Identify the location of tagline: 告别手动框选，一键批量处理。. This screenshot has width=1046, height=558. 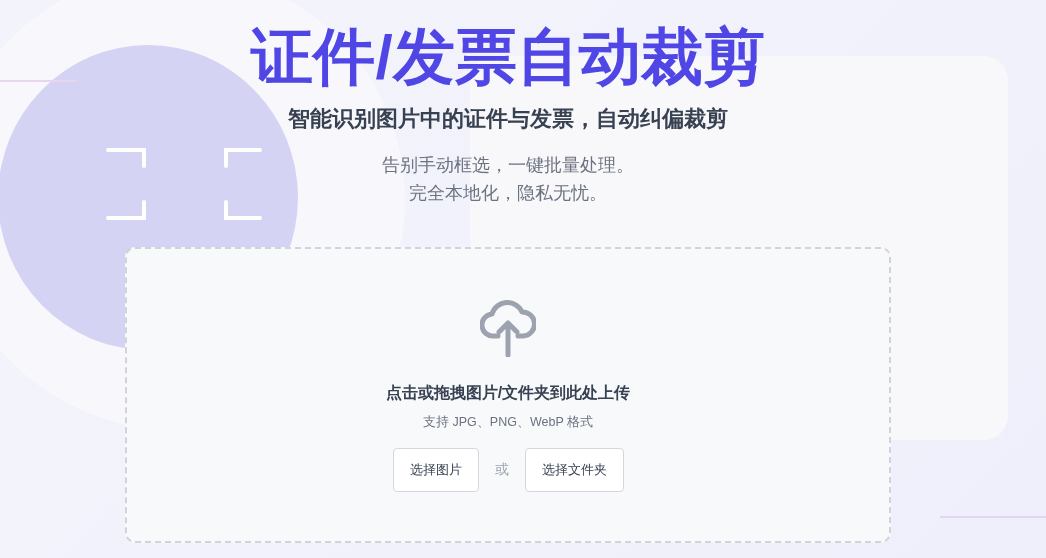
(508, 165).